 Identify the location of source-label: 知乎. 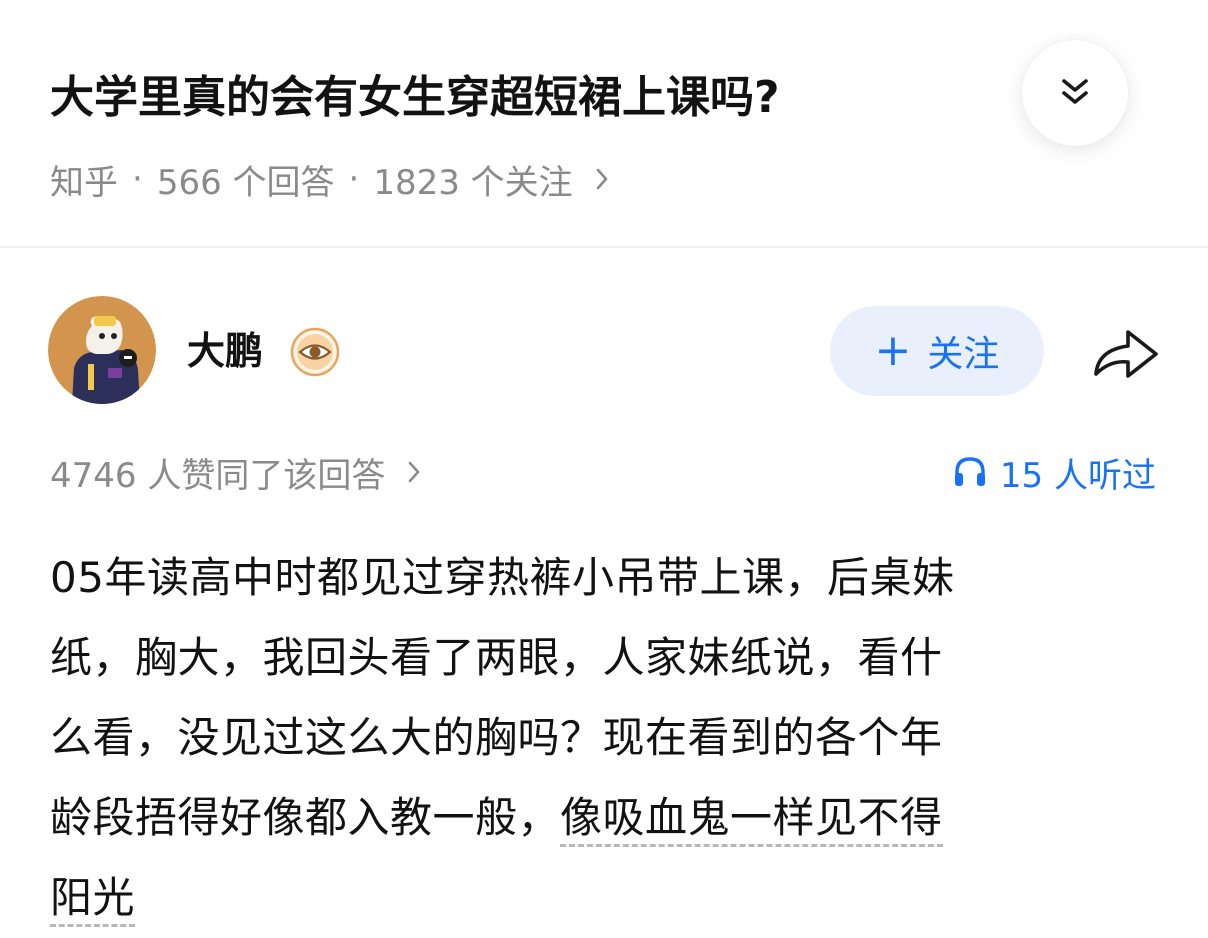
(84, 182).